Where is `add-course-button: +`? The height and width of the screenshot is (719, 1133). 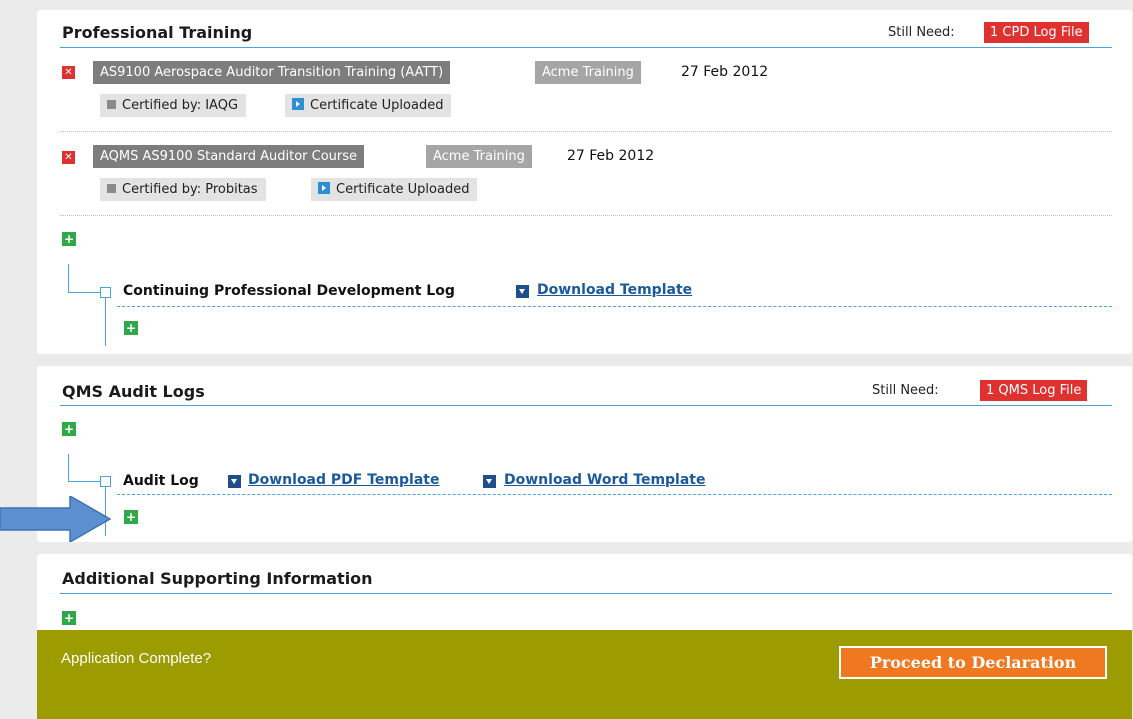
add-course-button: + is located at coordinates (69, 239).